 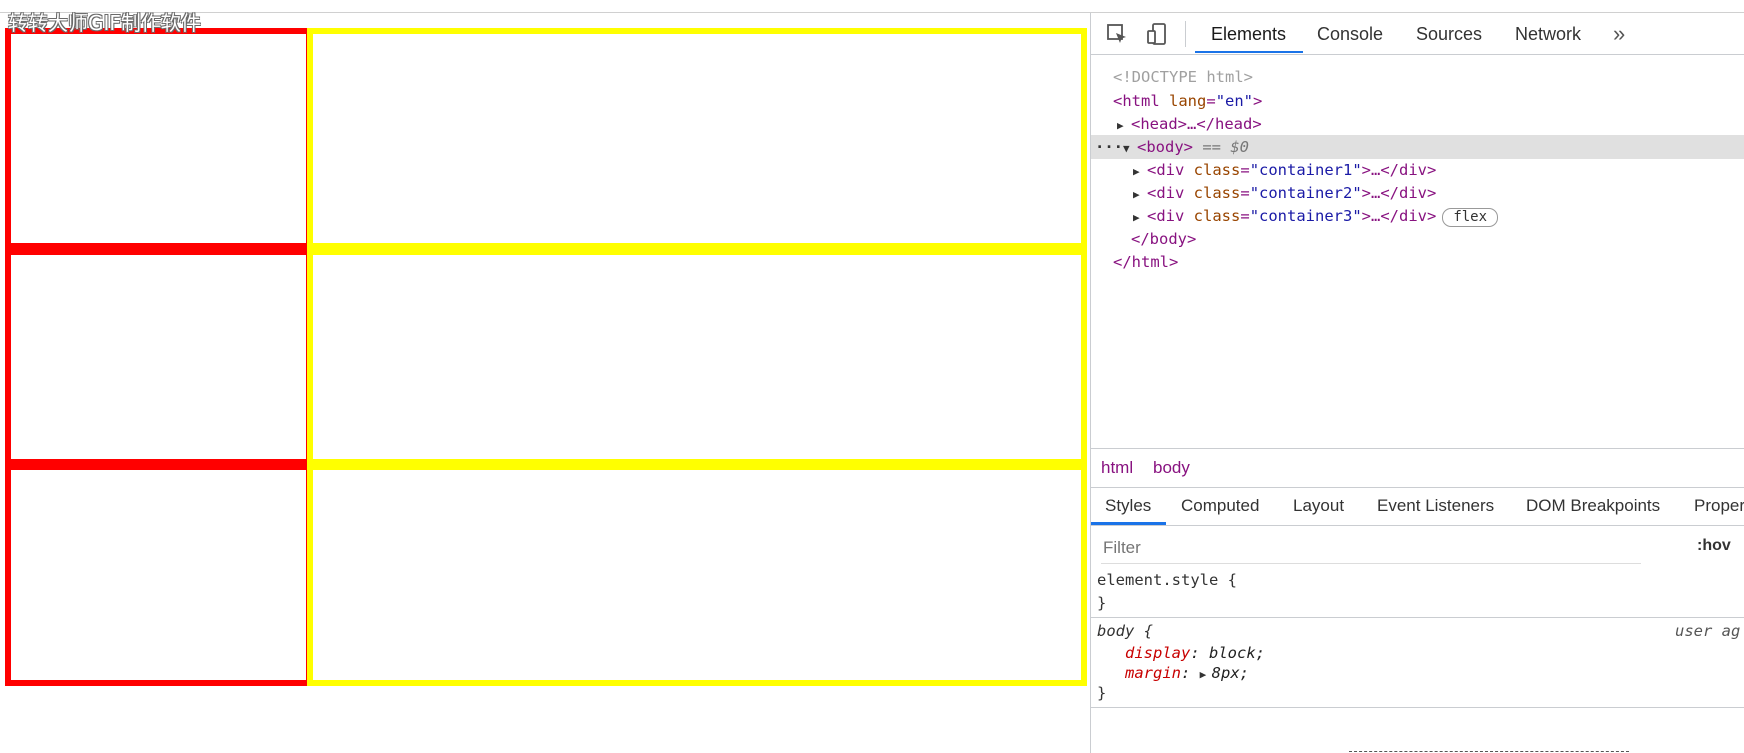 I want to click on dom-line-container1: ▶ <div class="container1">…</div>, so click(x=1284, y=170).